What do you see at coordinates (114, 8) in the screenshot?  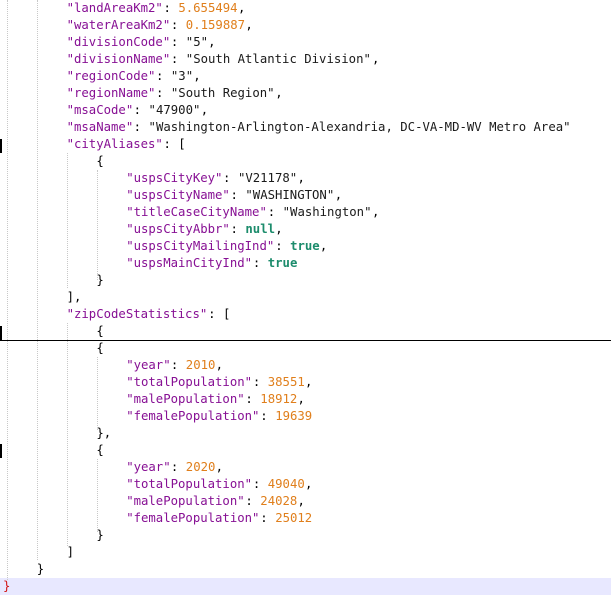 I see `code-token: "landAreaKm2"` at bounding box center [114, 8].